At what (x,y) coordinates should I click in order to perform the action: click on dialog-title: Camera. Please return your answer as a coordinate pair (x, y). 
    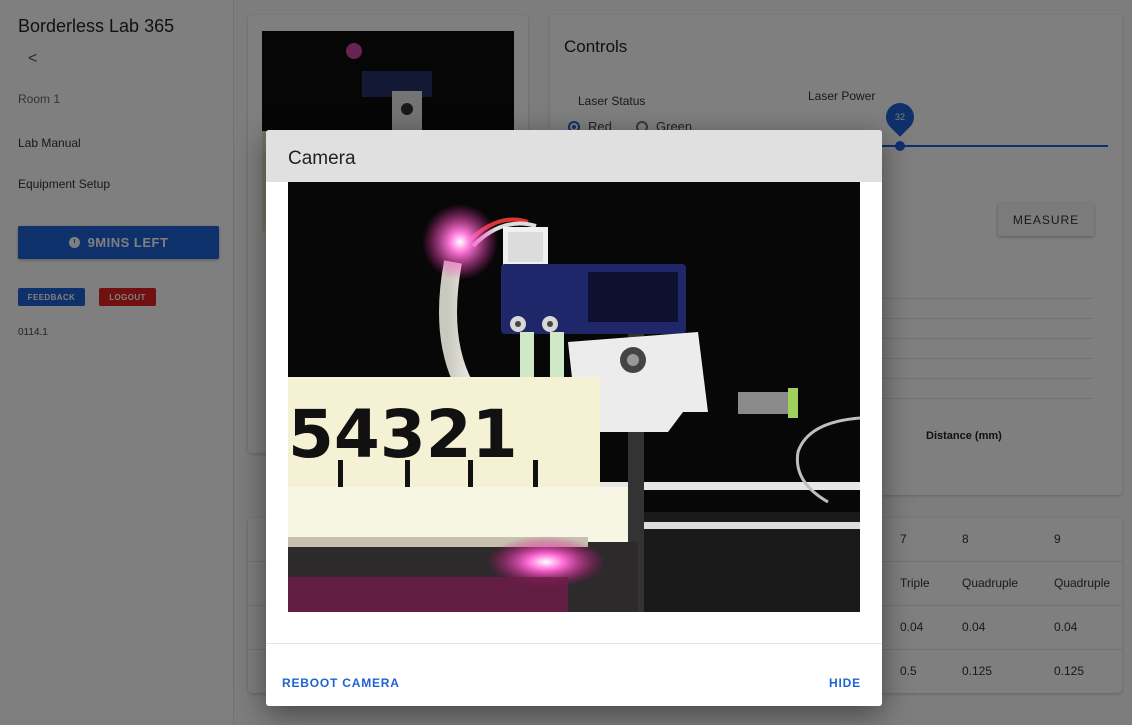
    Looking at the image, I should click on (322, 158).